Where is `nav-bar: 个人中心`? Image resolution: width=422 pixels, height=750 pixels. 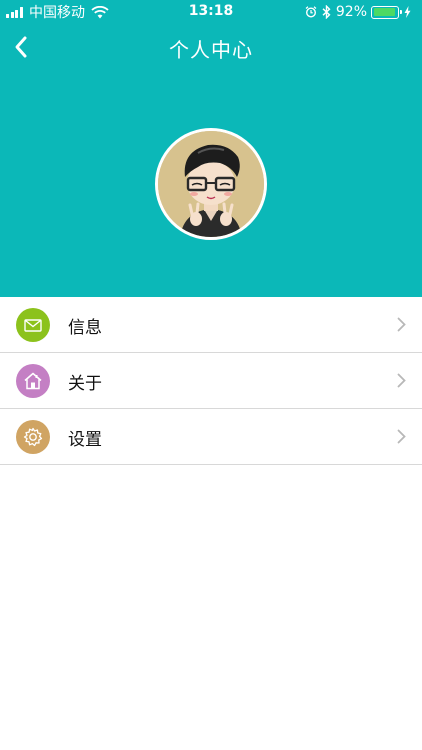
nav-bar: 个人中心 is located at coordinates (211, 47).